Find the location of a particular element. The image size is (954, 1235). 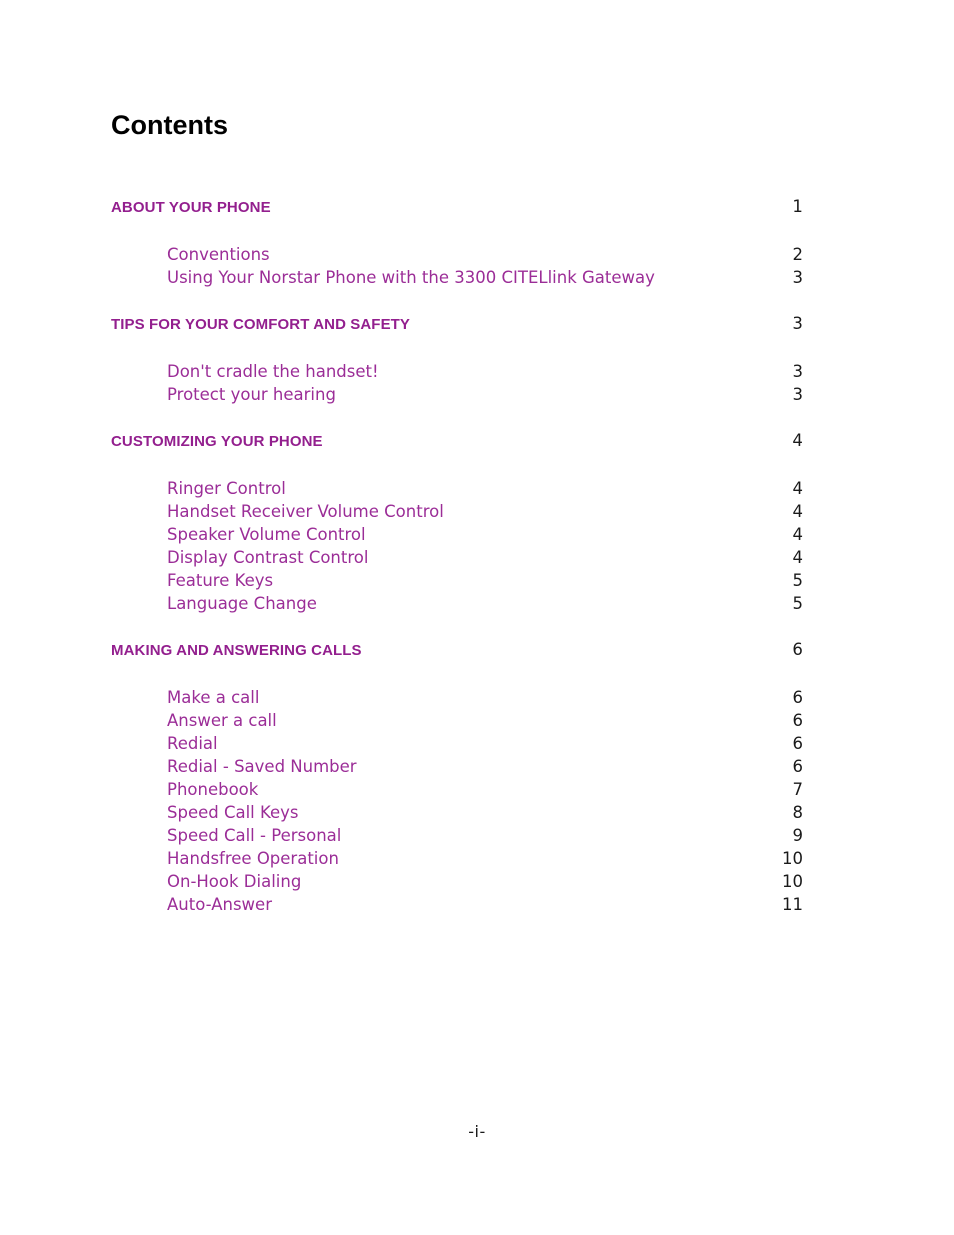

toc-entry-label: Feature Keys is located at coordinates (220, 580).